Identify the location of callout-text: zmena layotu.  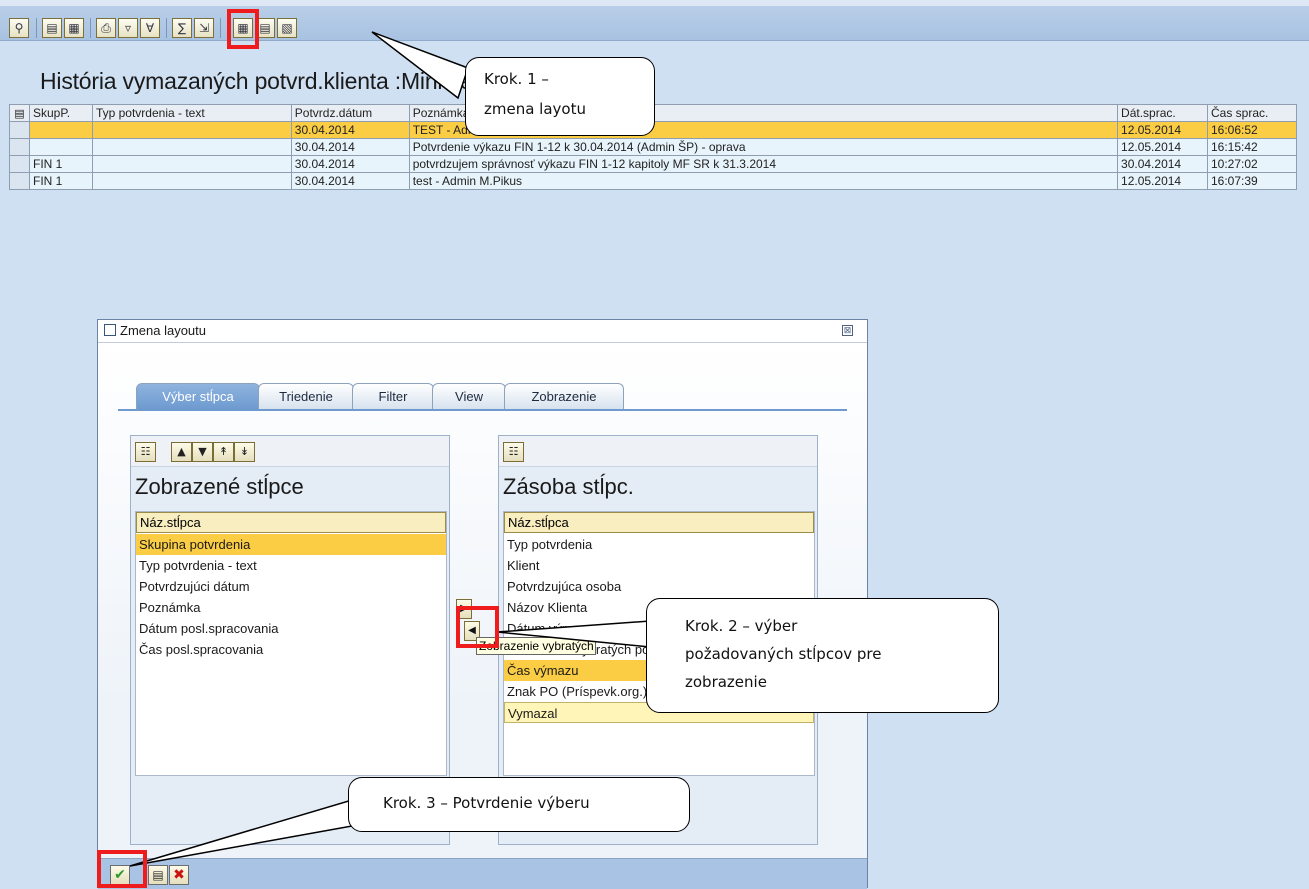
(535, 109).